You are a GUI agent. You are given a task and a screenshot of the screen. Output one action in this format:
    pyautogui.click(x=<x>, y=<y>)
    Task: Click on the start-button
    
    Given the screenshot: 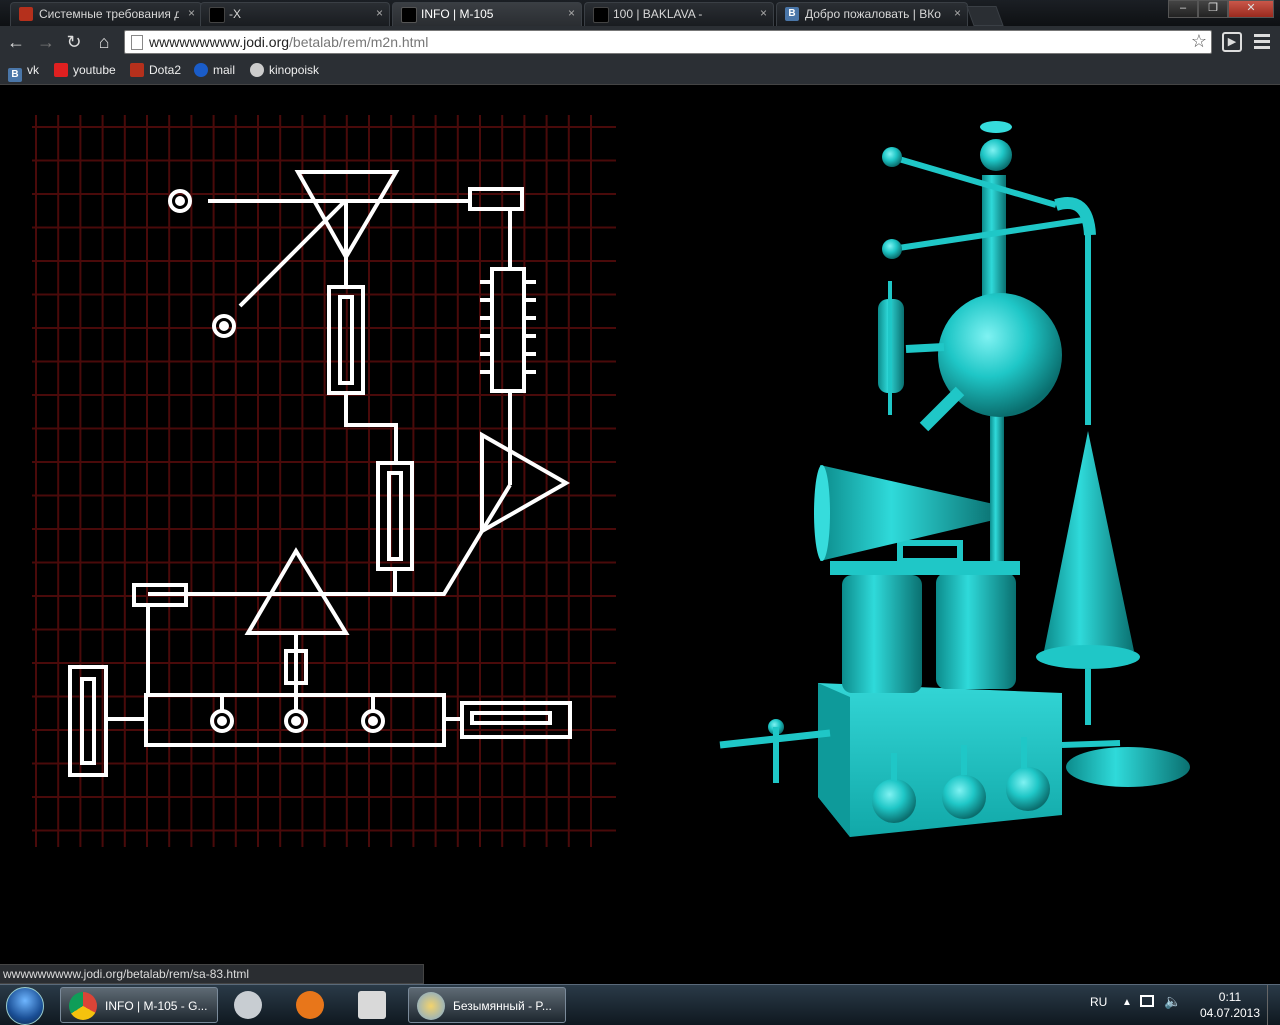 What is the action you would take?
    pyautogui.click(x=25, y=1005)
    